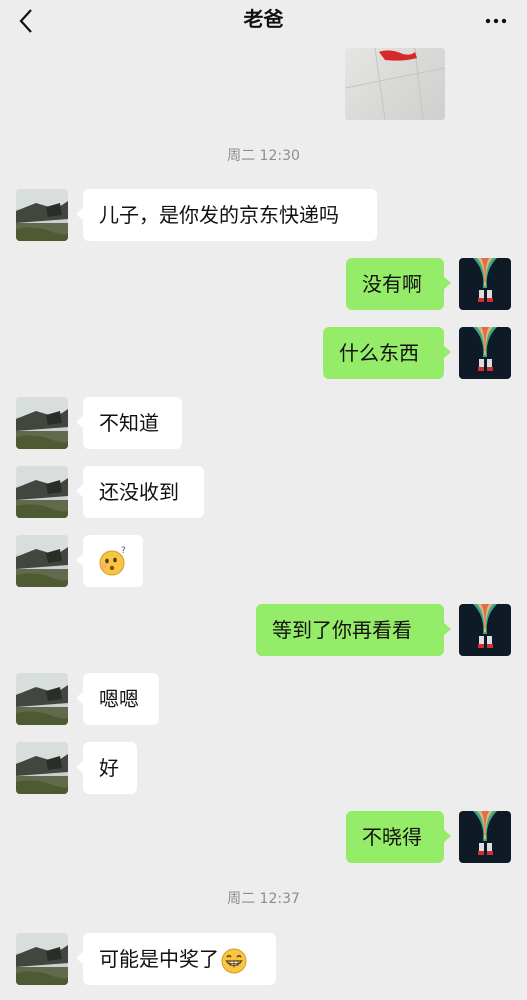 The image size is (527, 1000). I want to click on grinning-face-emoji, so click(234, 960).